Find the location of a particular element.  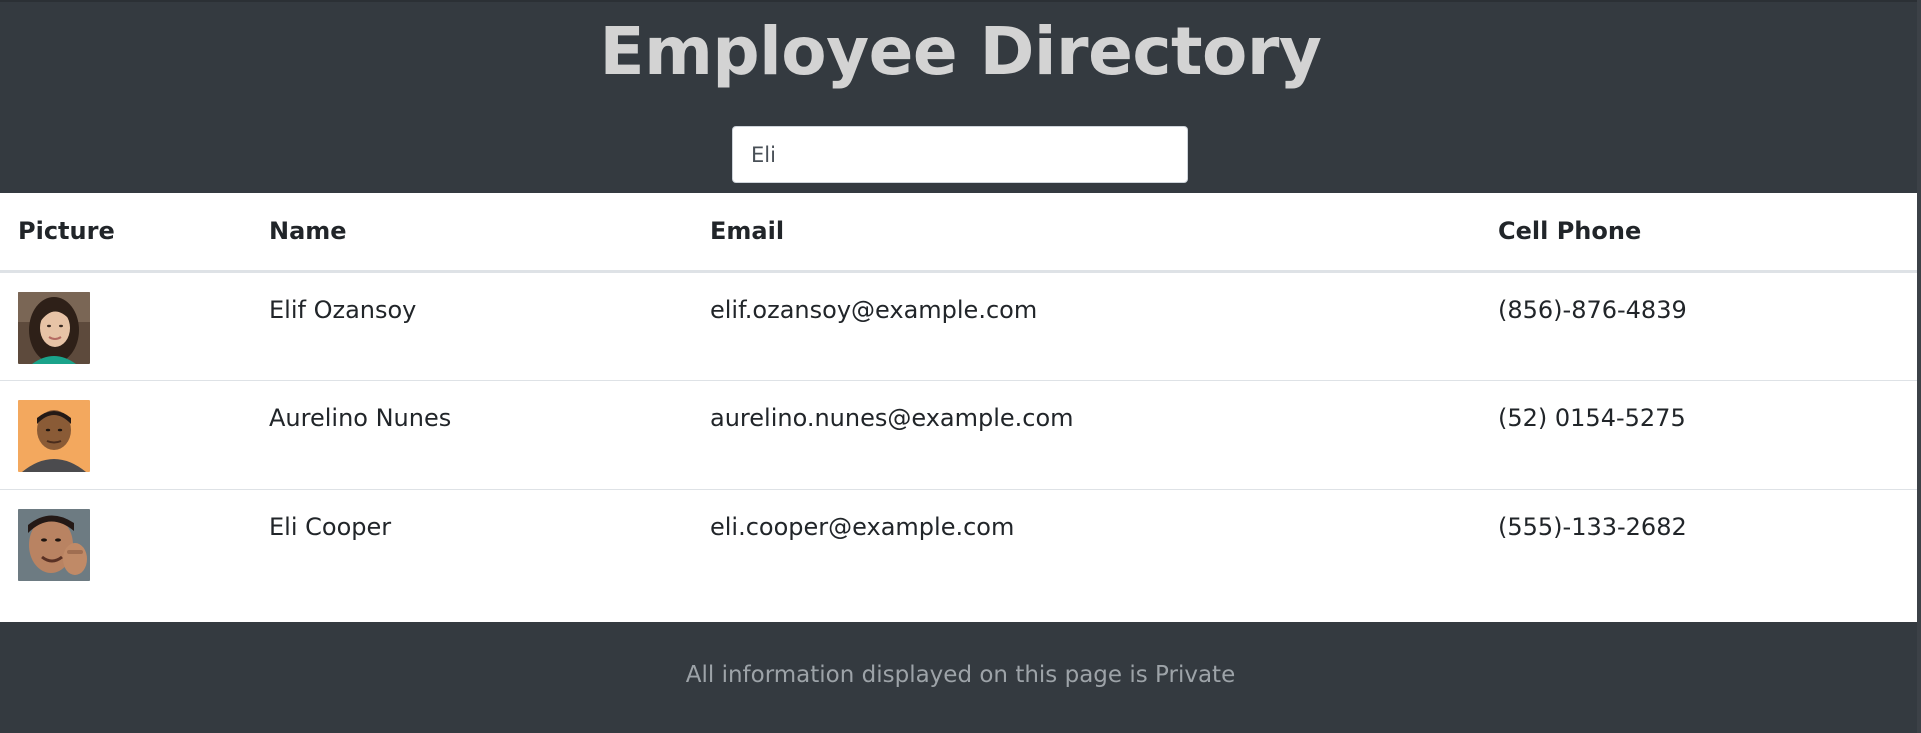

name-cell: Elif Ozansoy is located at coordinates (343, 309).